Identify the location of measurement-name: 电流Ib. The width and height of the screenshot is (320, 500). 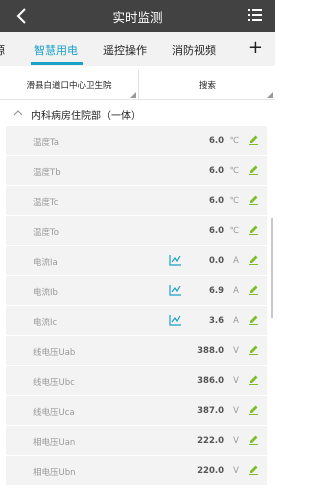
(45, 293).